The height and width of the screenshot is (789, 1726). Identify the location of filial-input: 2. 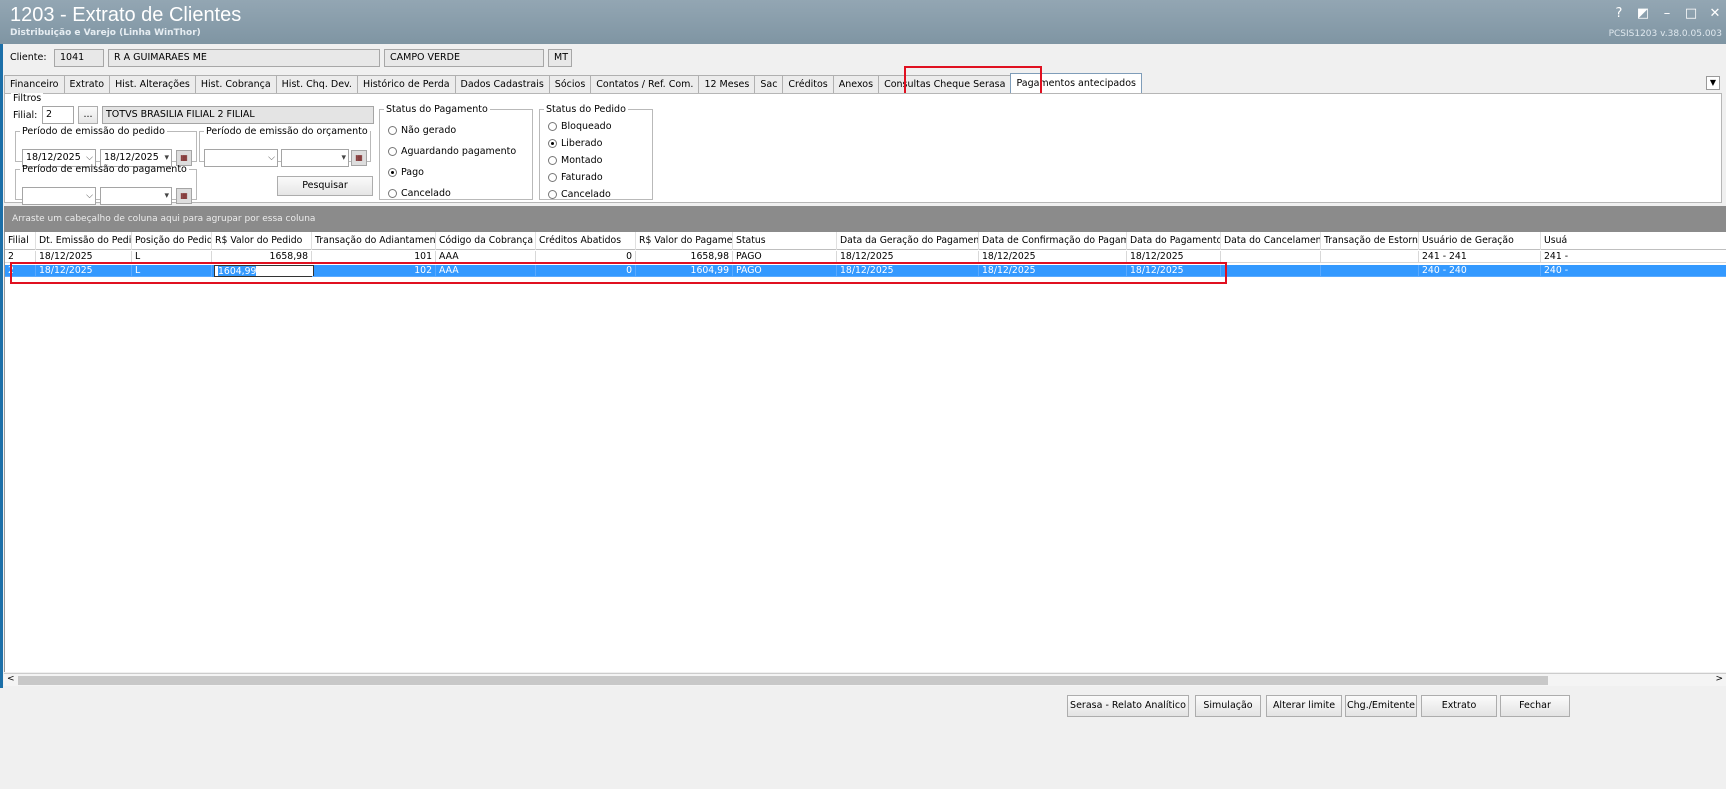
(58, 115).